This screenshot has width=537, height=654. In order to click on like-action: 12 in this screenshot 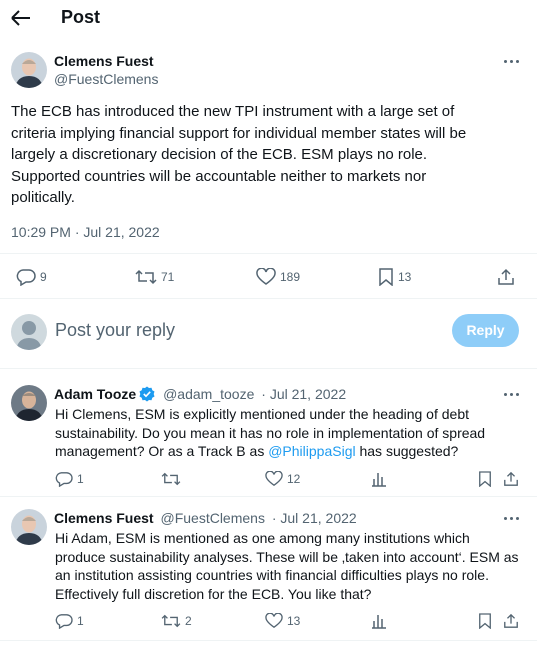, I will do `click(282, 479)`.